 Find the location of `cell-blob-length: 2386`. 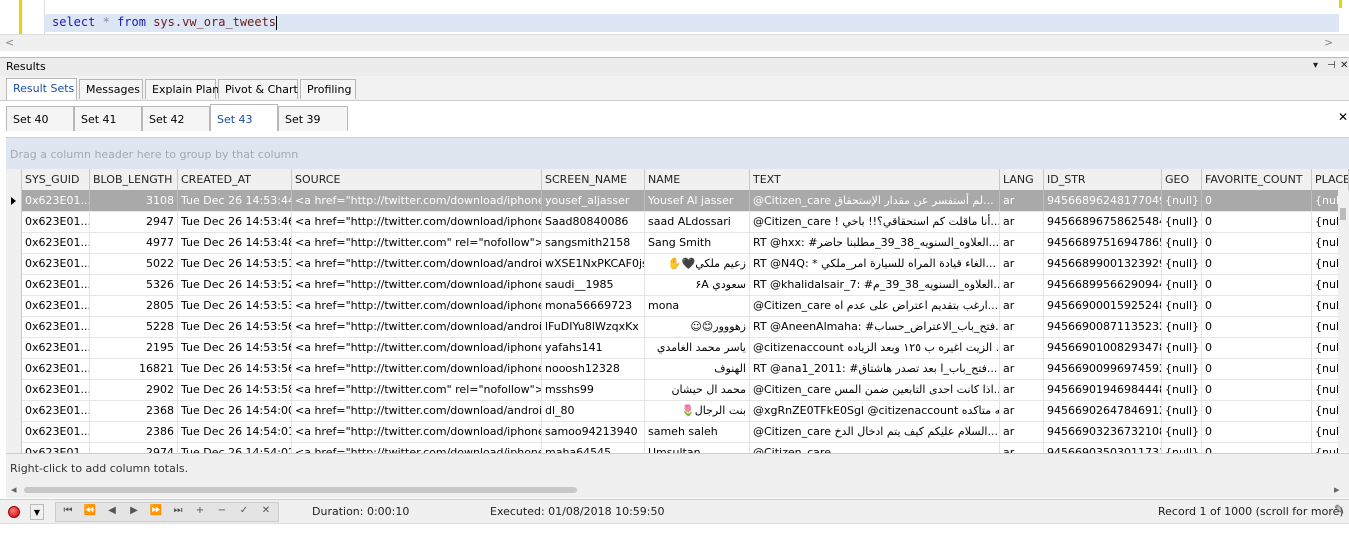

cell-blob-length: 2386 is located at coordinates (134, 431).